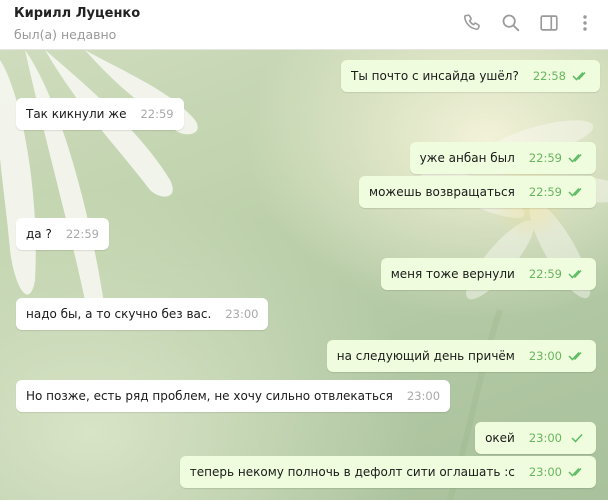 The width and height of the screenshot is (608, 500). What do you see at coordinates (585, 23) in the screenshot?
I see `more-icon` at bounding box center [585, 23].